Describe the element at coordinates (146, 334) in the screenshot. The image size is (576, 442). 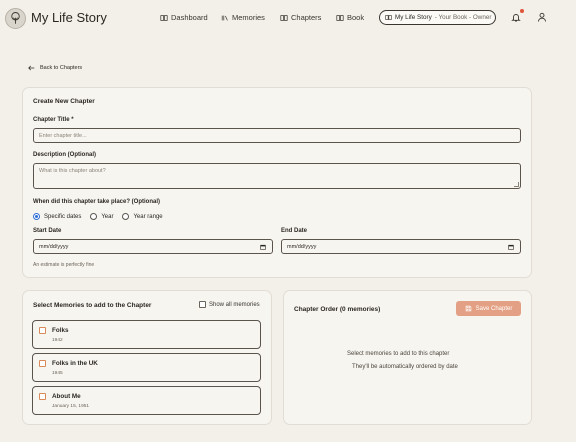
I see `memory-item: Folks 1942` at that location.